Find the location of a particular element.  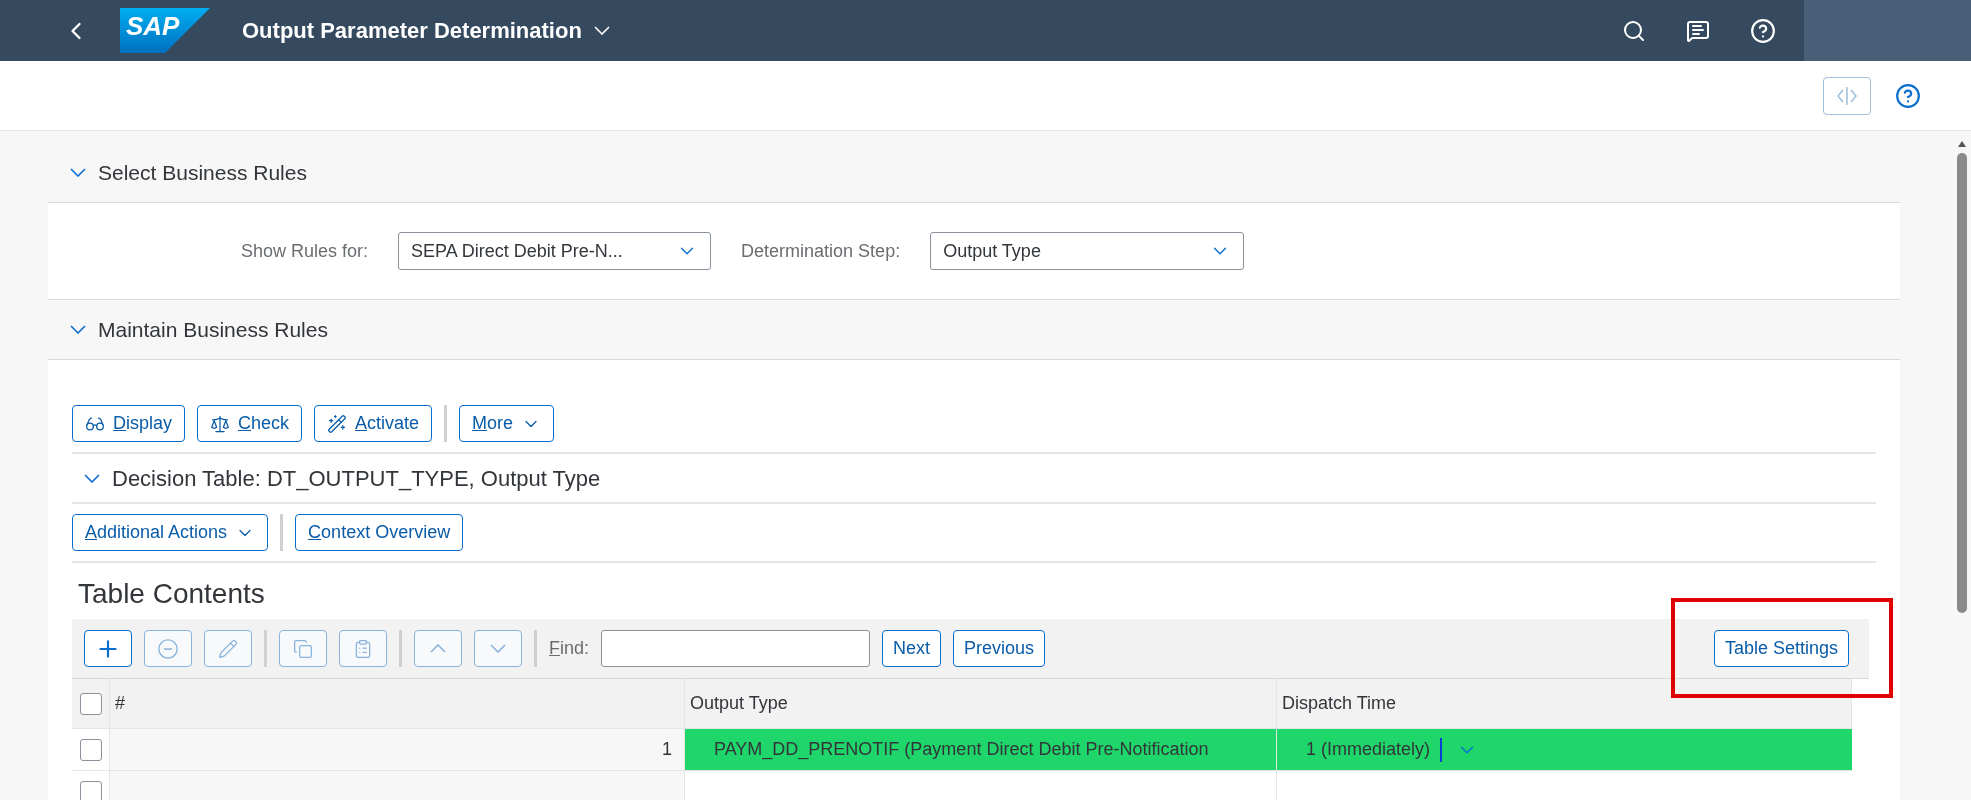

row-number-cell: 1 is located at coordinates (397, 749).